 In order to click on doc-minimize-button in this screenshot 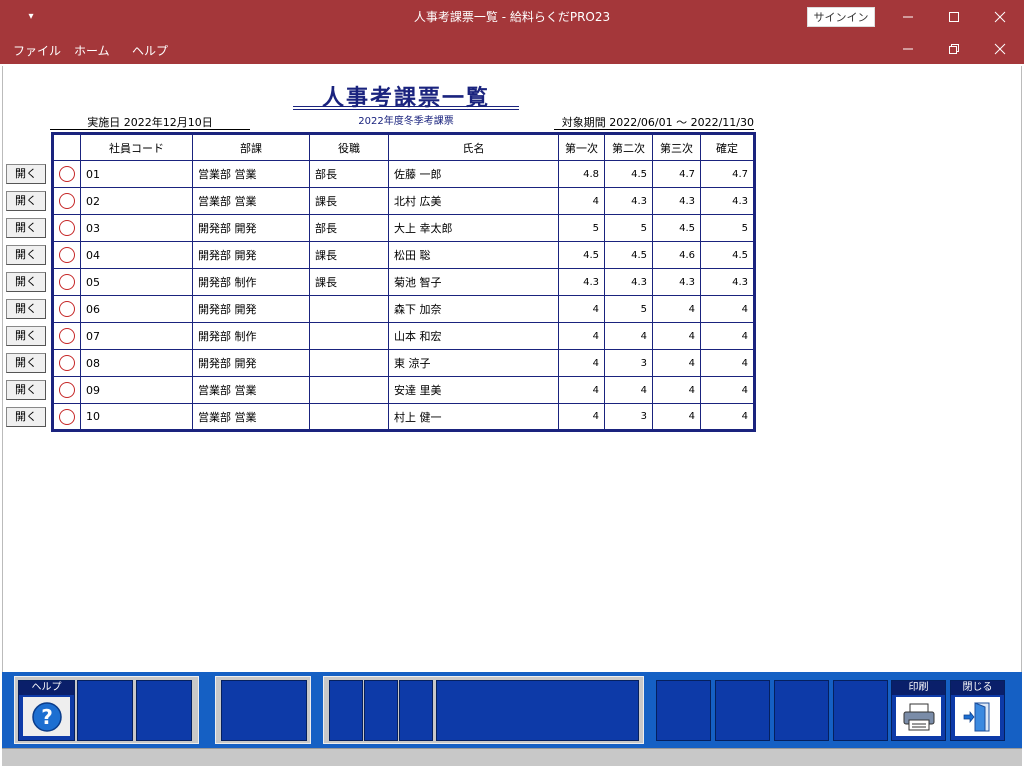, I will do `click(908, 49)`.